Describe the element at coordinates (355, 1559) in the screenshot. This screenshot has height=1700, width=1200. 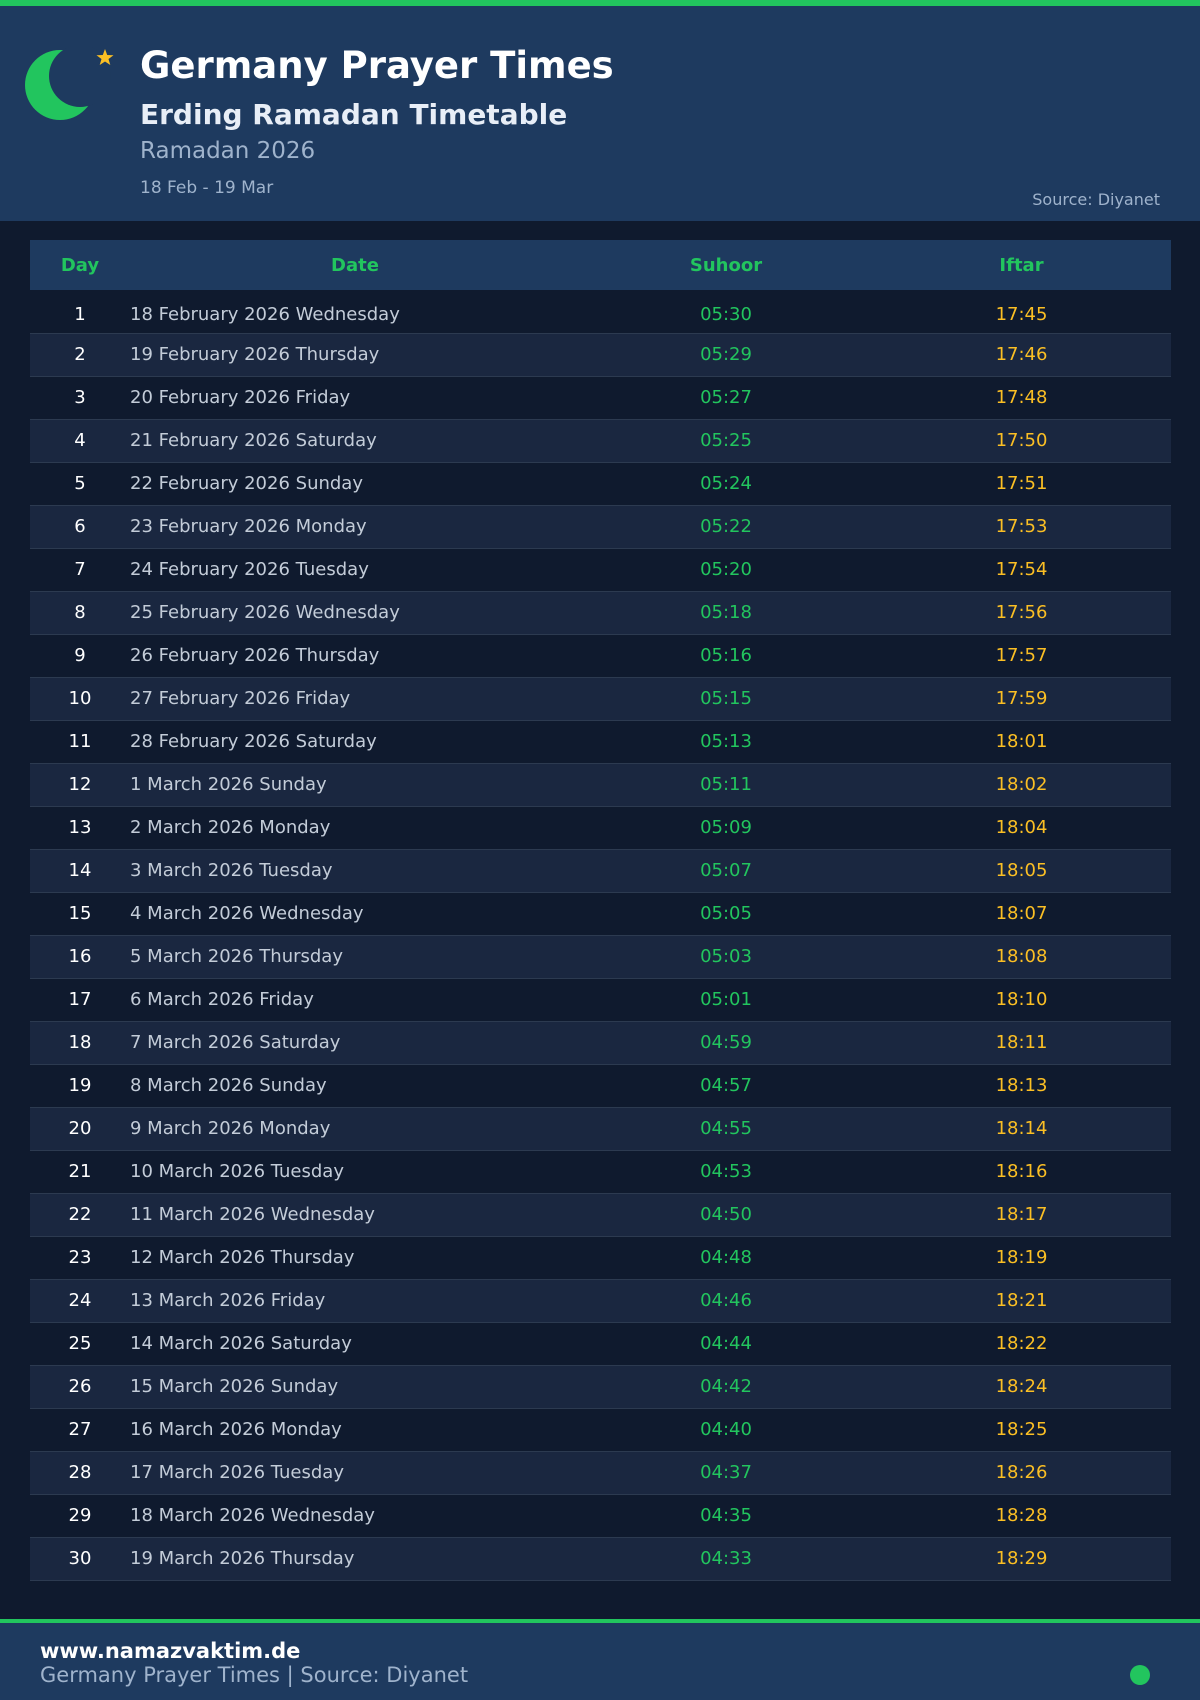
I see `date-cell: 19 March 2026 Thursday` at that location.